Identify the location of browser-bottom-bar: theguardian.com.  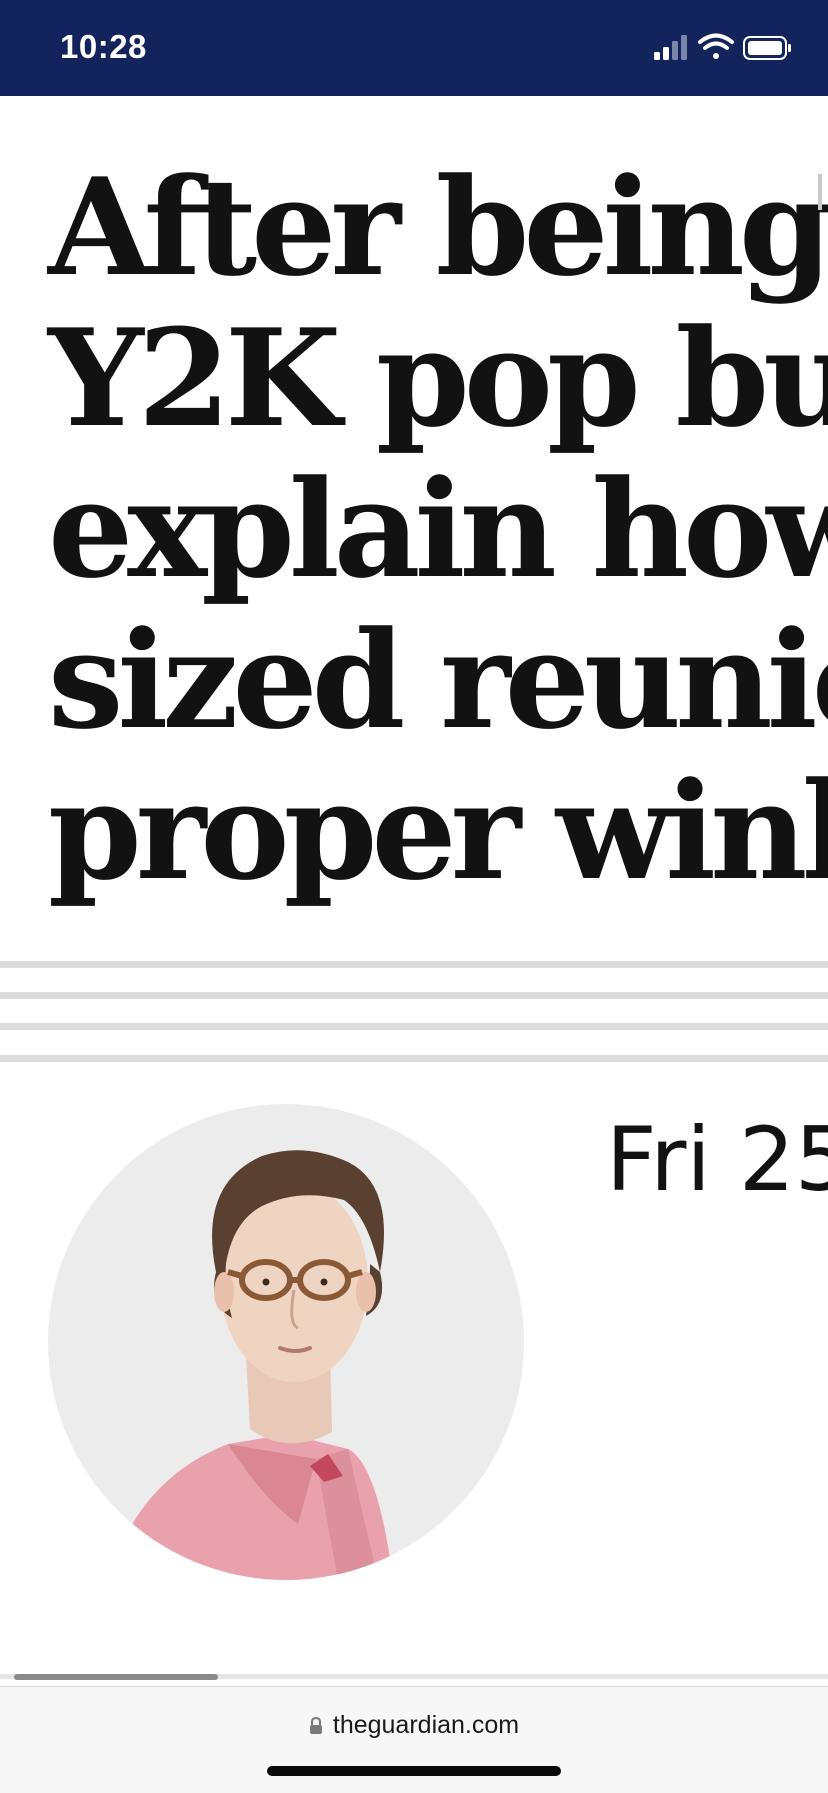
(414, 1739).